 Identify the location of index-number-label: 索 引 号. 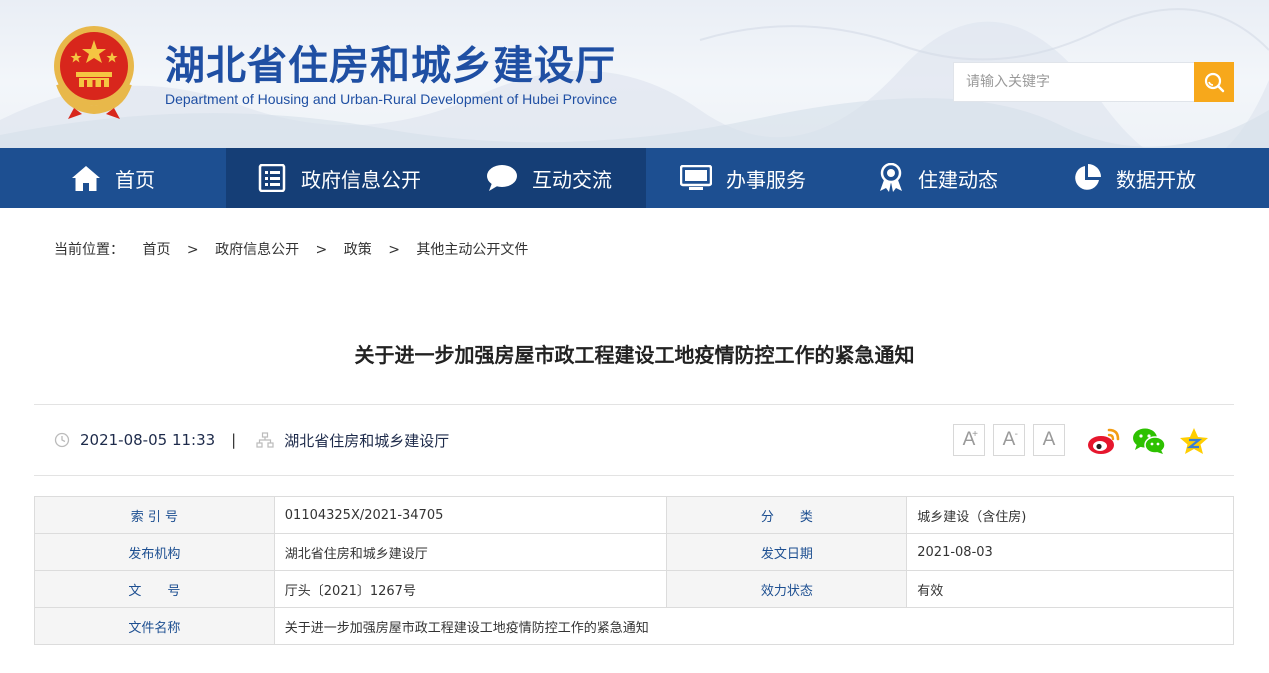
(154, 515).